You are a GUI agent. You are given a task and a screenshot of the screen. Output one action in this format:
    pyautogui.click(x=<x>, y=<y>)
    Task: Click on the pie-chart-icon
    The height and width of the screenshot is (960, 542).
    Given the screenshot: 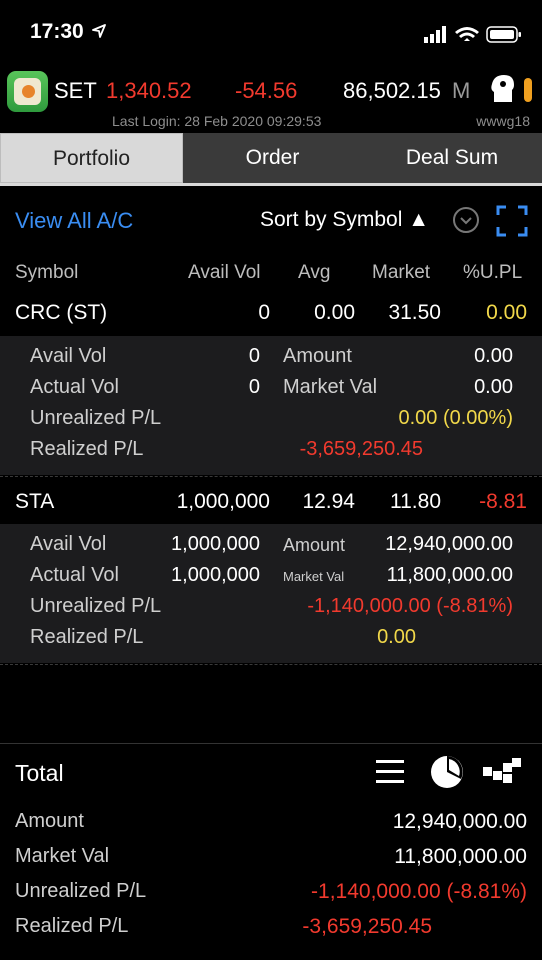 What is the action you would take?
    pyautogui.click(x=447, y=772)
    